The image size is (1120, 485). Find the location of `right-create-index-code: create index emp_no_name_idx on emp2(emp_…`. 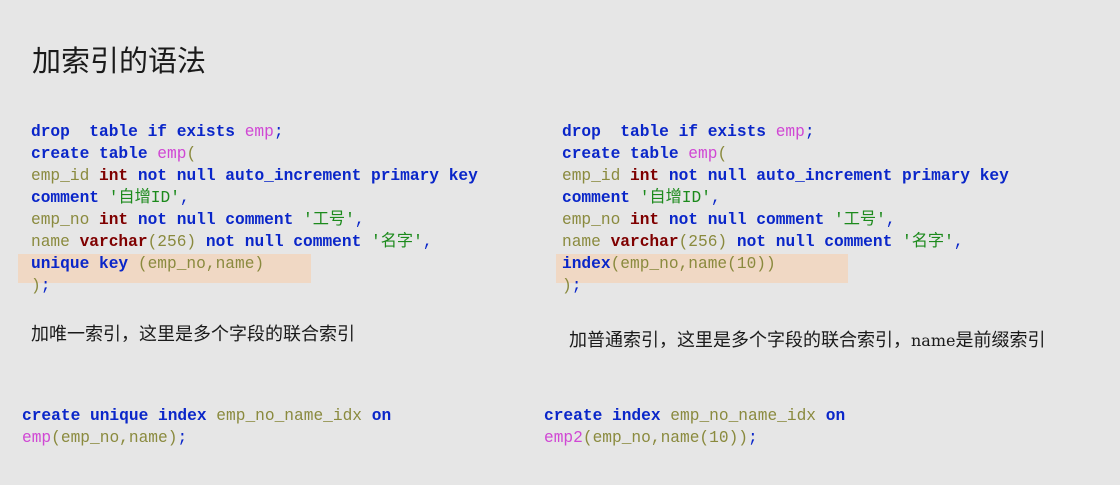

right-create-index-code: create index emp_no_name_idx on emp2(emp_… is located at coordinates (694, 427).